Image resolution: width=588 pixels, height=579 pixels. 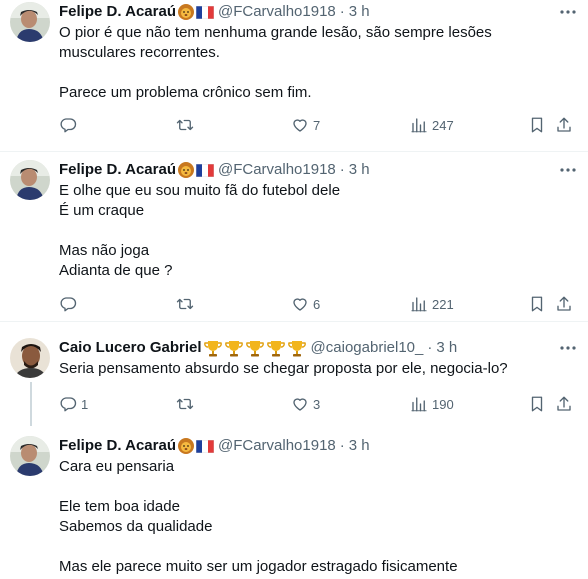 I want to click on like-button: 7, so click(x=305, y=125).